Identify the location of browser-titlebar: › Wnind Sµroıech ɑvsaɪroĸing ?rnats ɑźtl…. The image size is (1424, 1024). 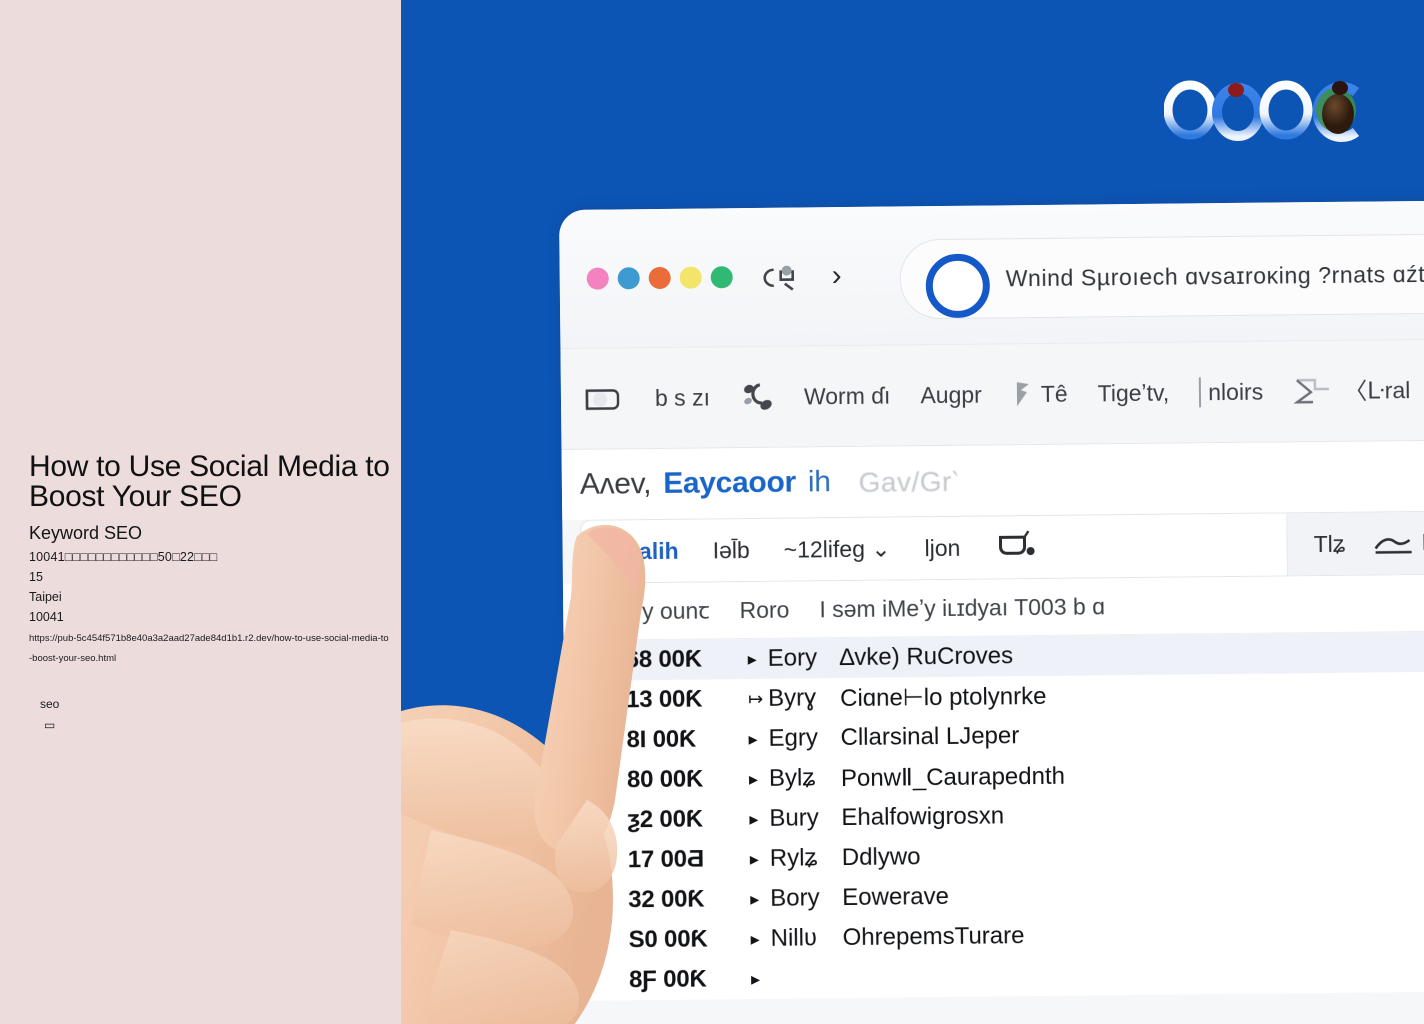
(991, 273).